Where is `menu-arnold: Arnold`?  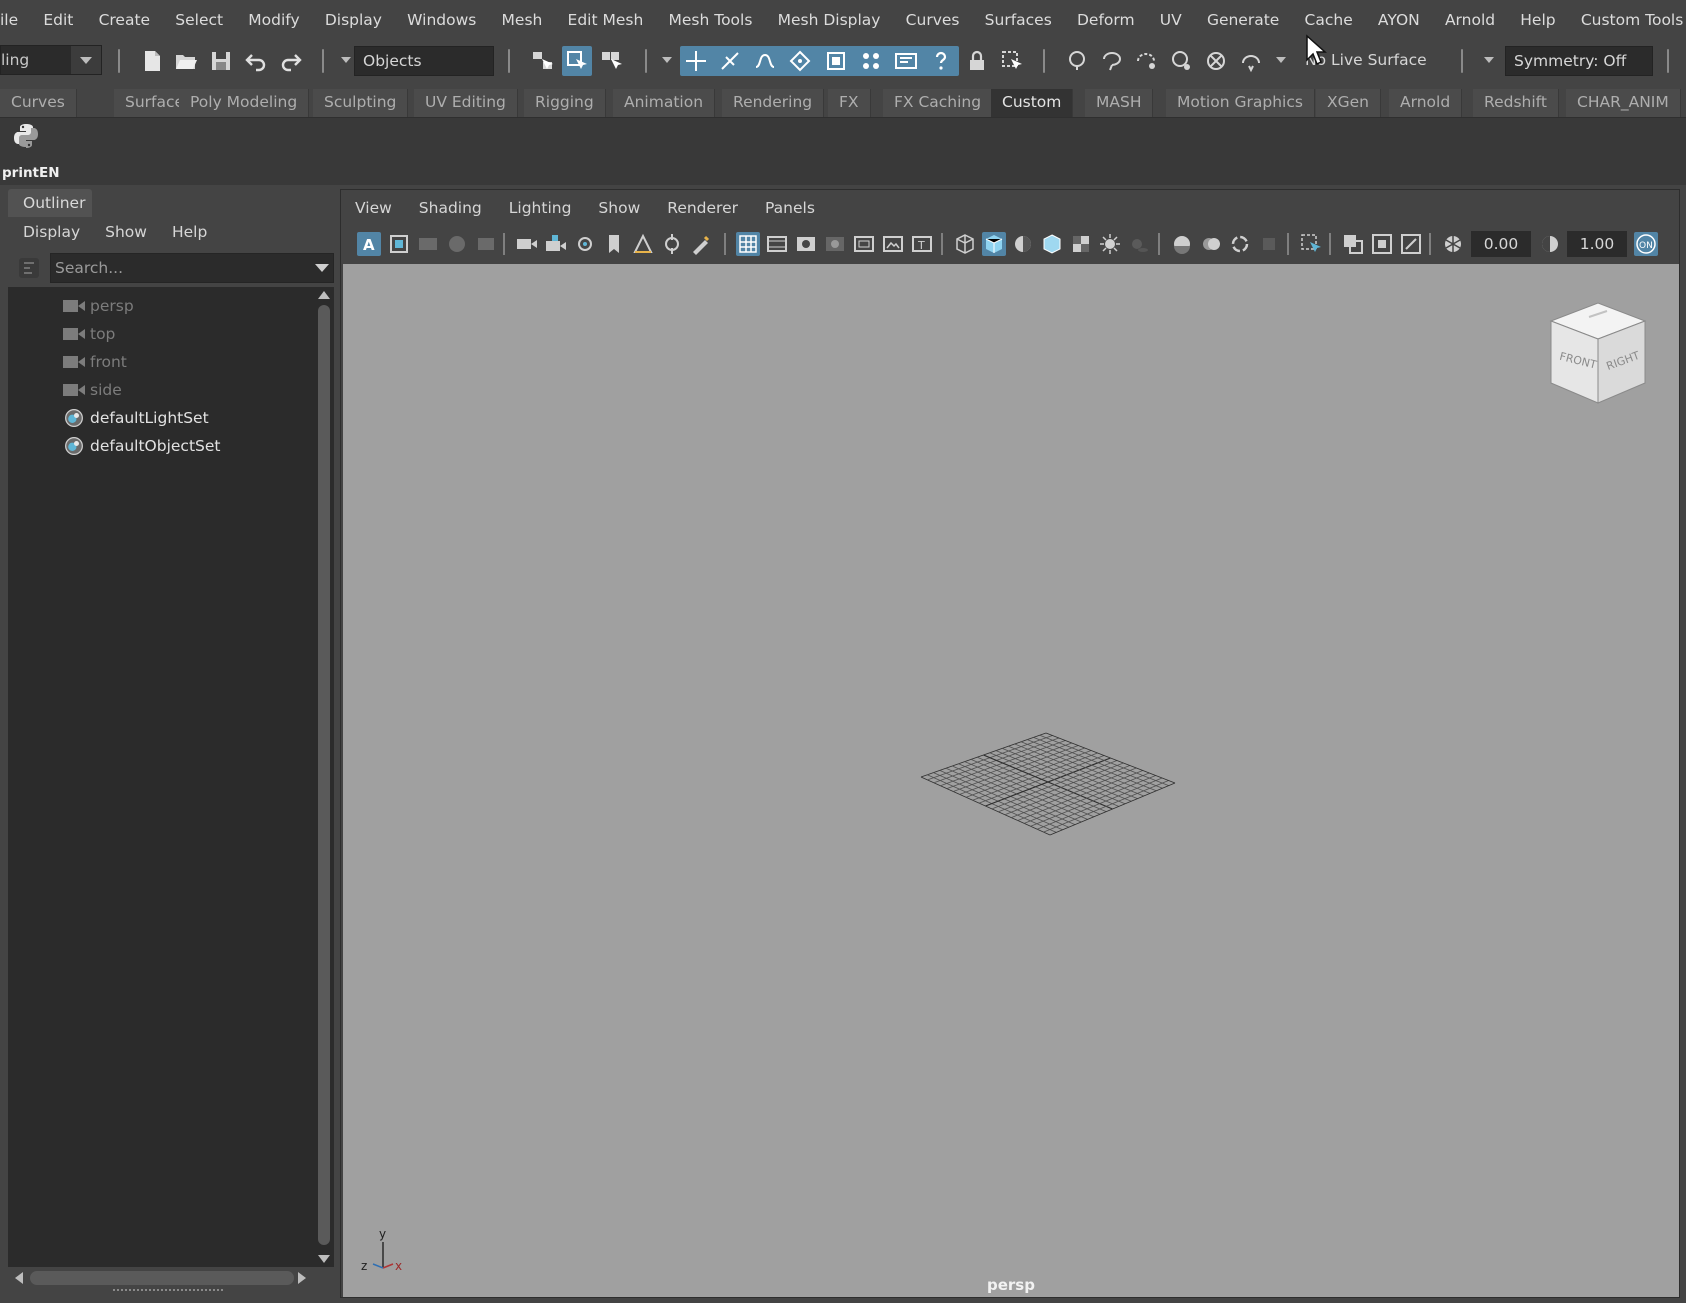 menu-arnold: Arnold is located at coordinates (1469, 20).